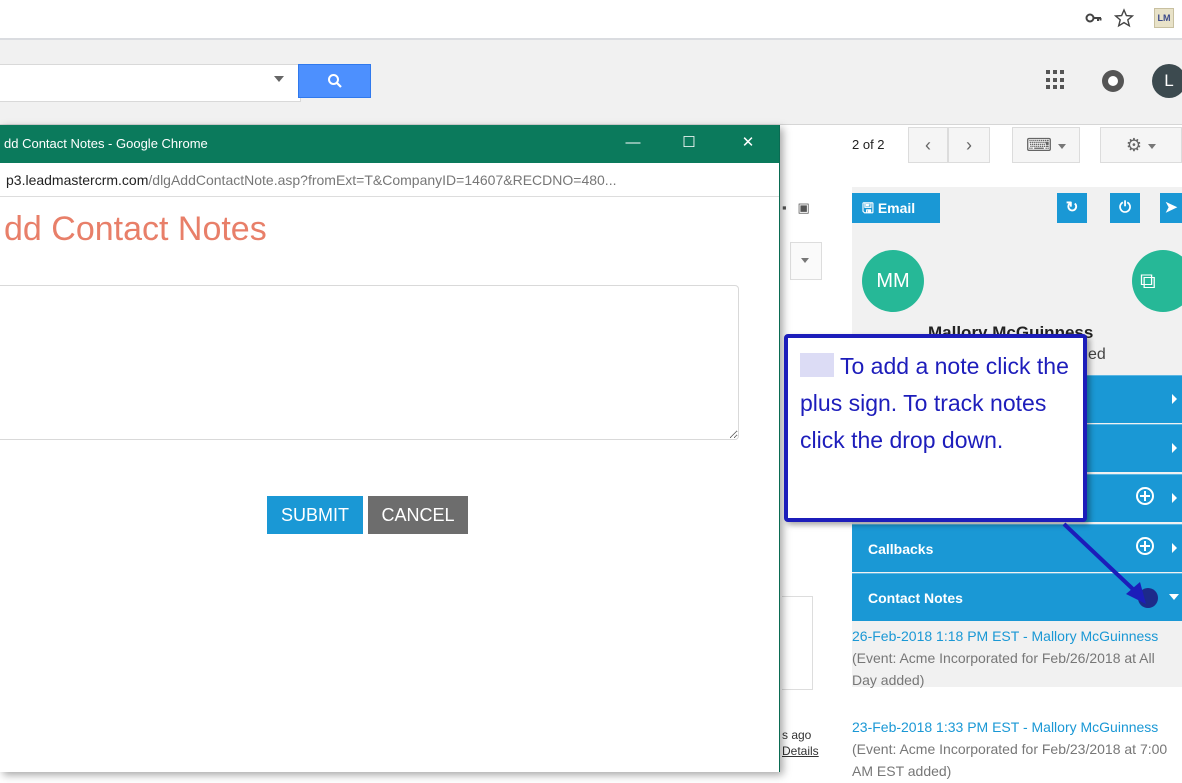 The width and height of the screenshot is (1182, 783). Describe the element at coordinates (369, 362) in the screenshot. I see `contact-note-textarea` at that location.